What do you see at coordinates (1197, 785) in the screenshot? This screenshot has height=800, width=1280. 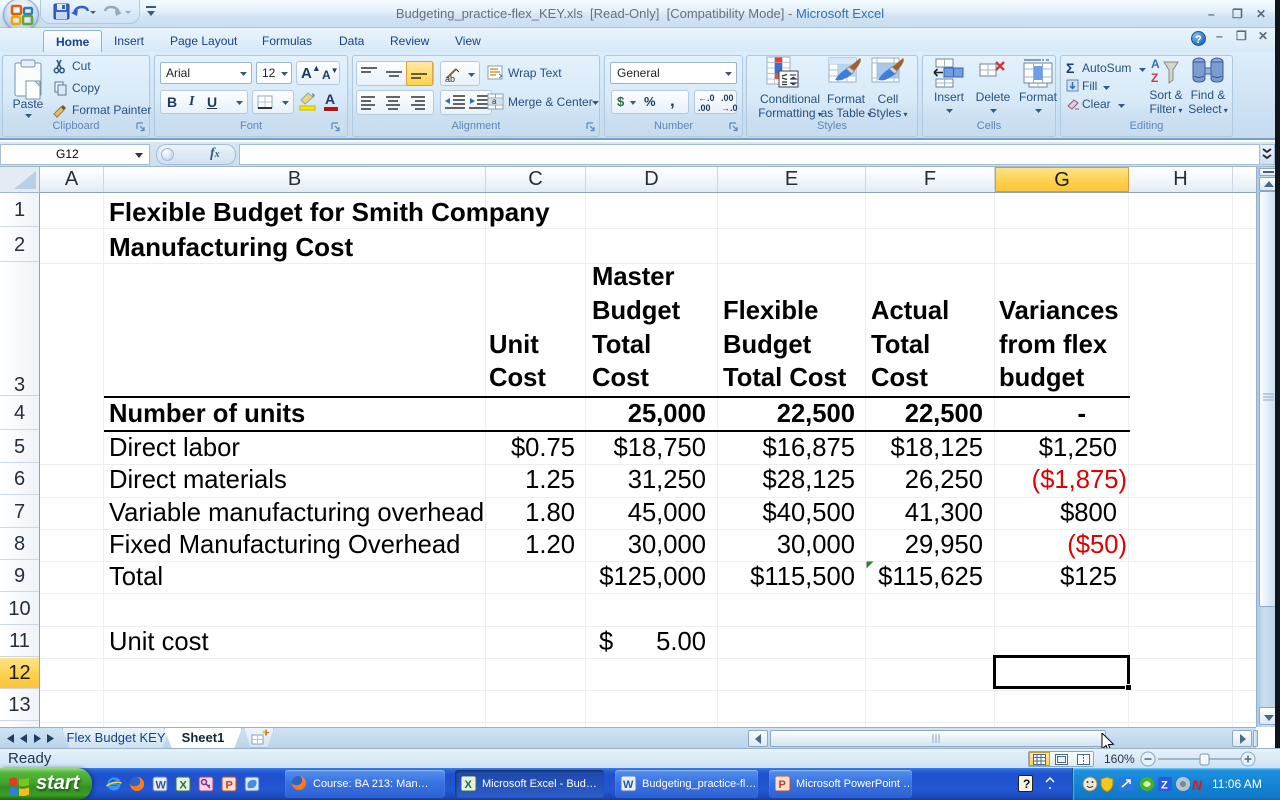 I see `svg-text: N` at bounding box center [1197, 785].